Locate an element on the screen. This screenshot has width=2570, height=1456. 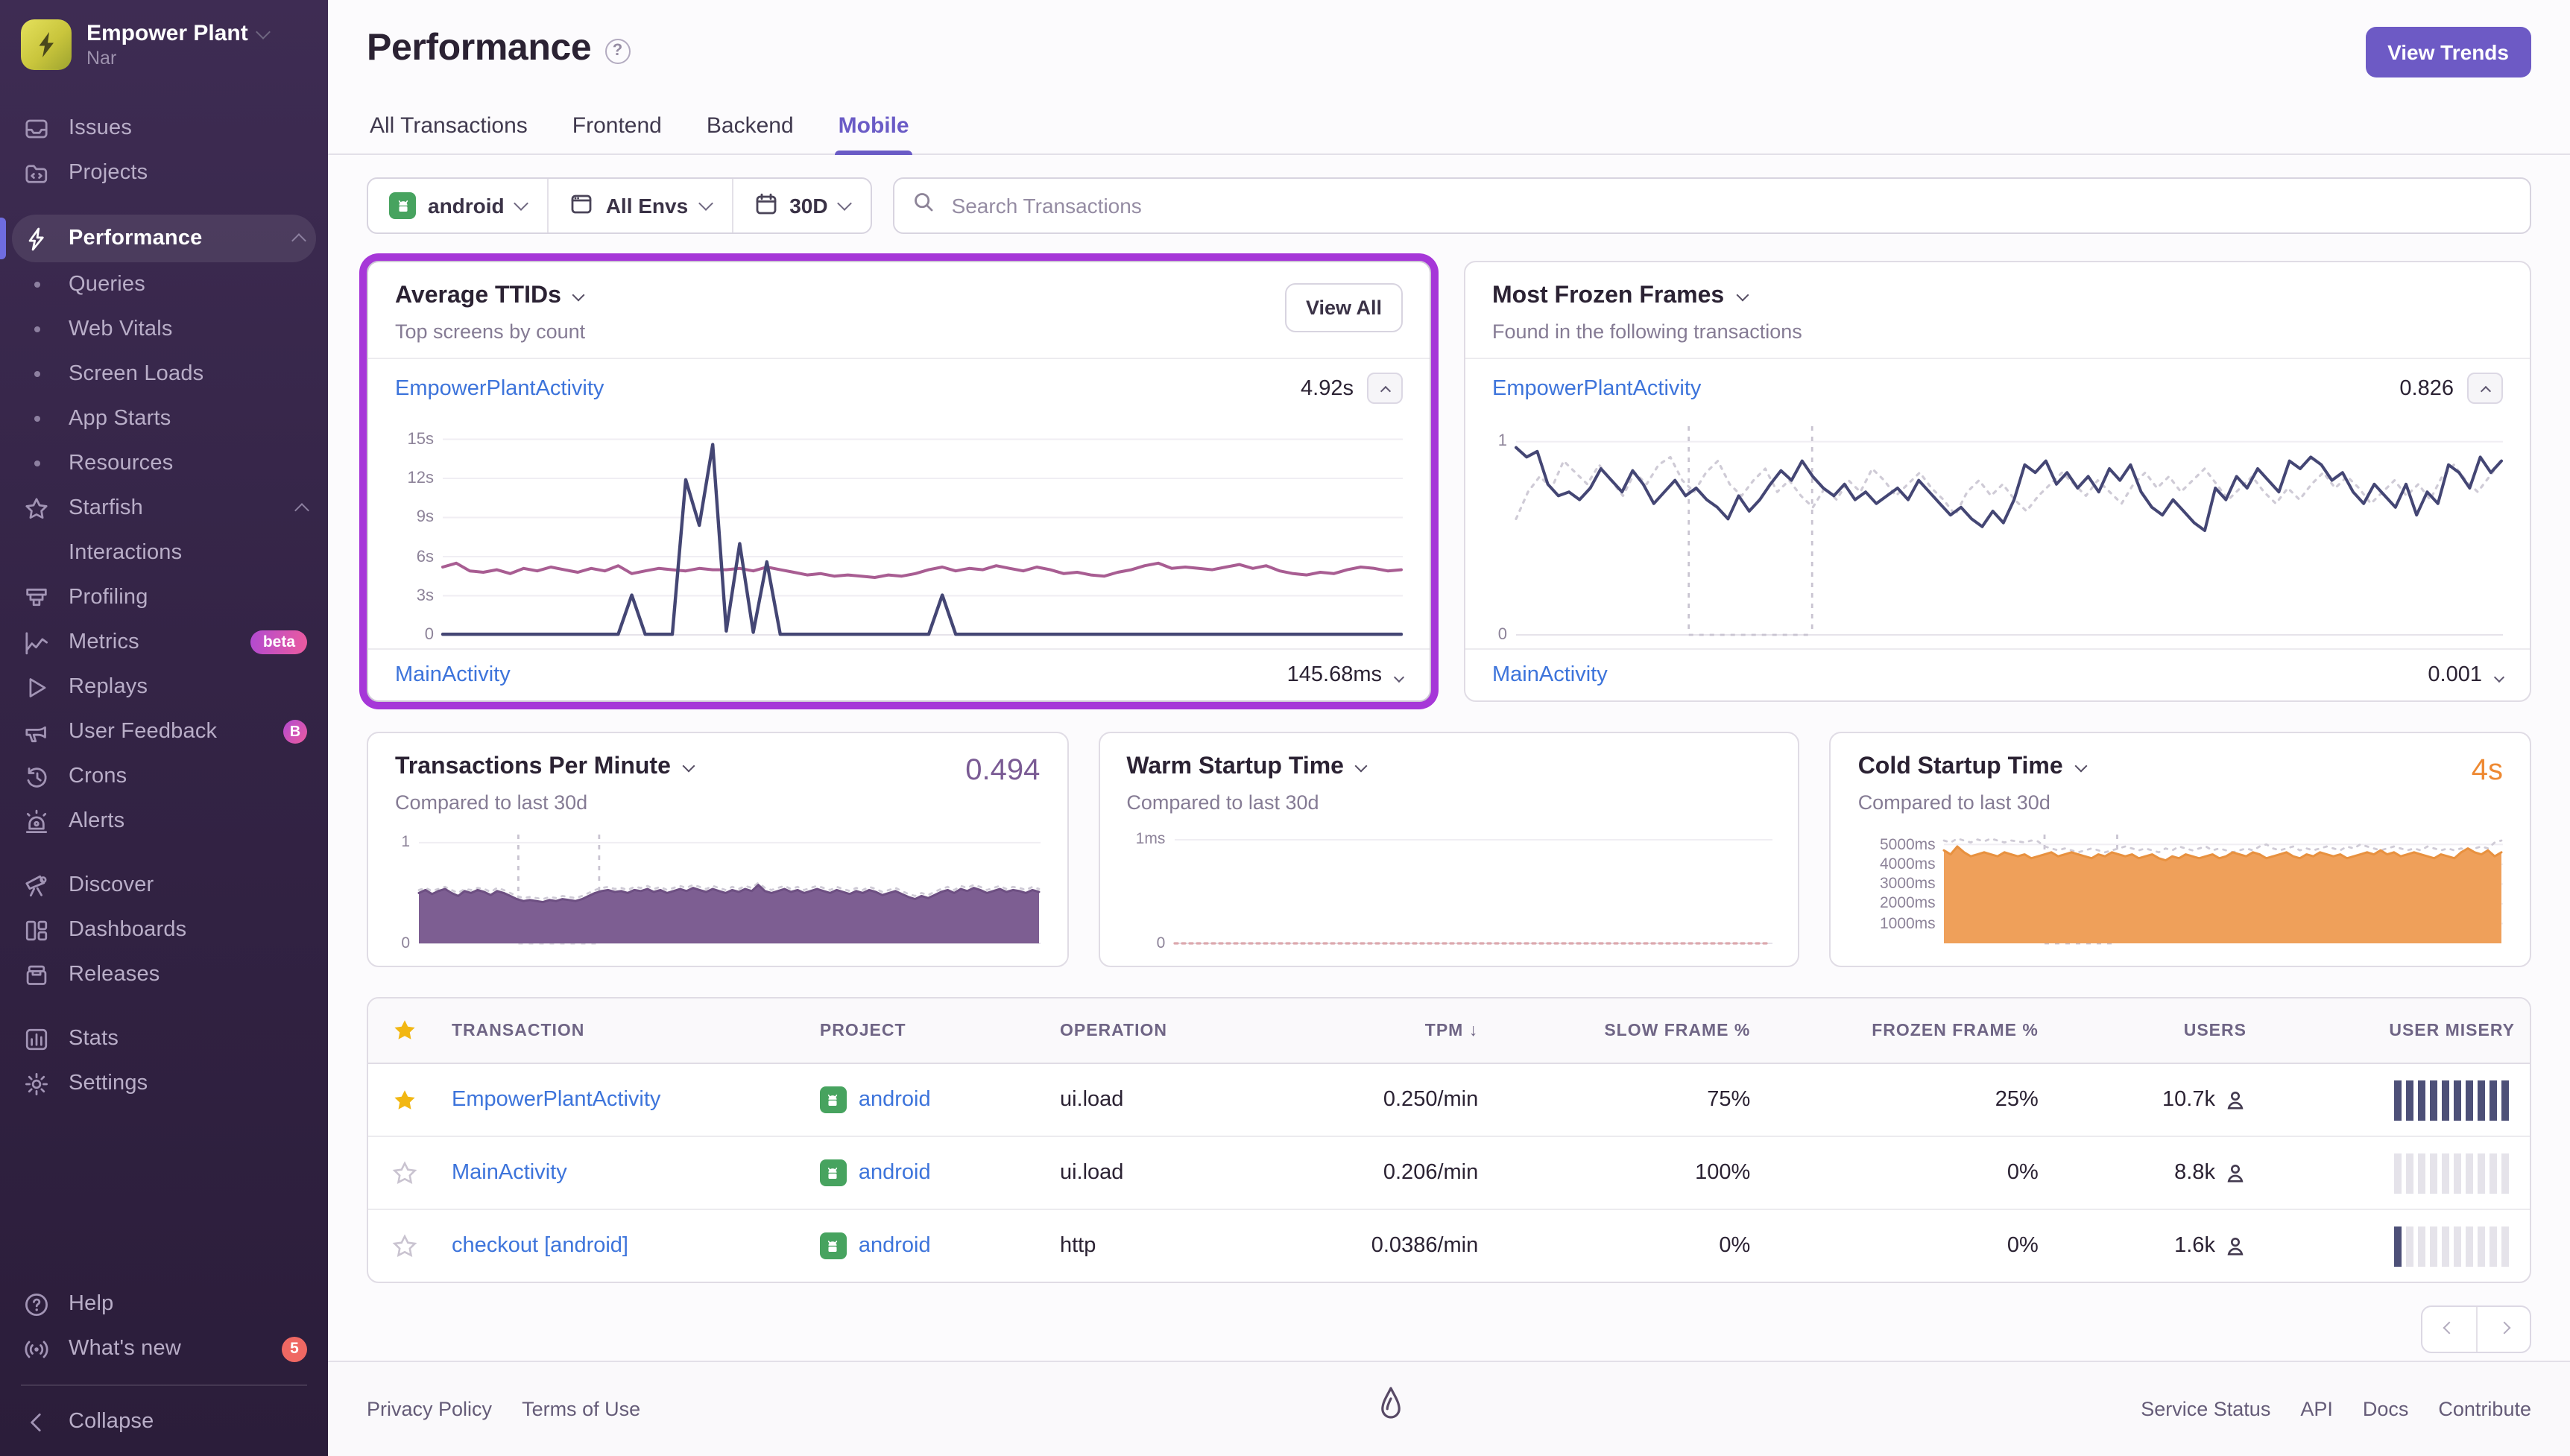
sidebar-item-label: Resources is located at coordinates (121, 463).